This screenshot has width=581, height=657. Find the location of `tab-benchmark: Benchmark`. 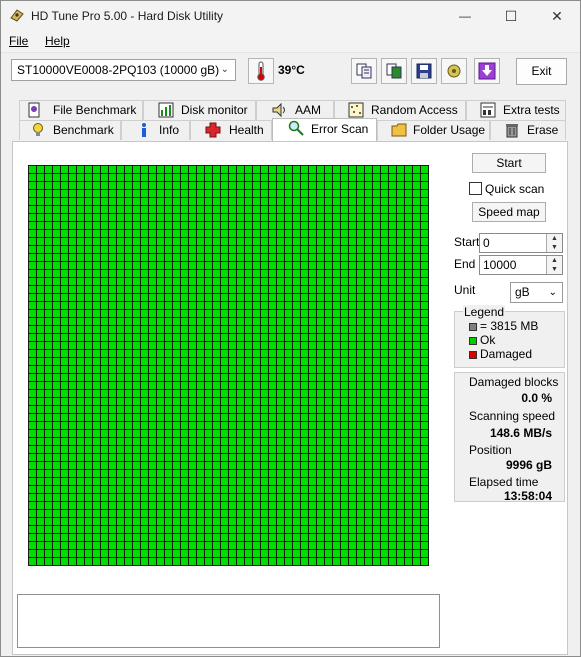

tab-benchmark: Benchmark is located at coordinates (70, 130).